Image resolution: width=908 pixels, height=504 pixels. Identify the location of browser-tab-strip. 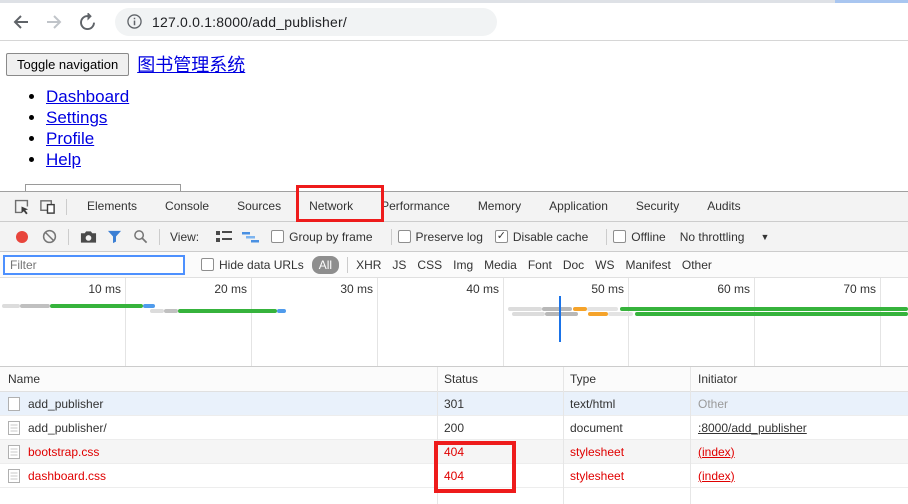
(454, 1).